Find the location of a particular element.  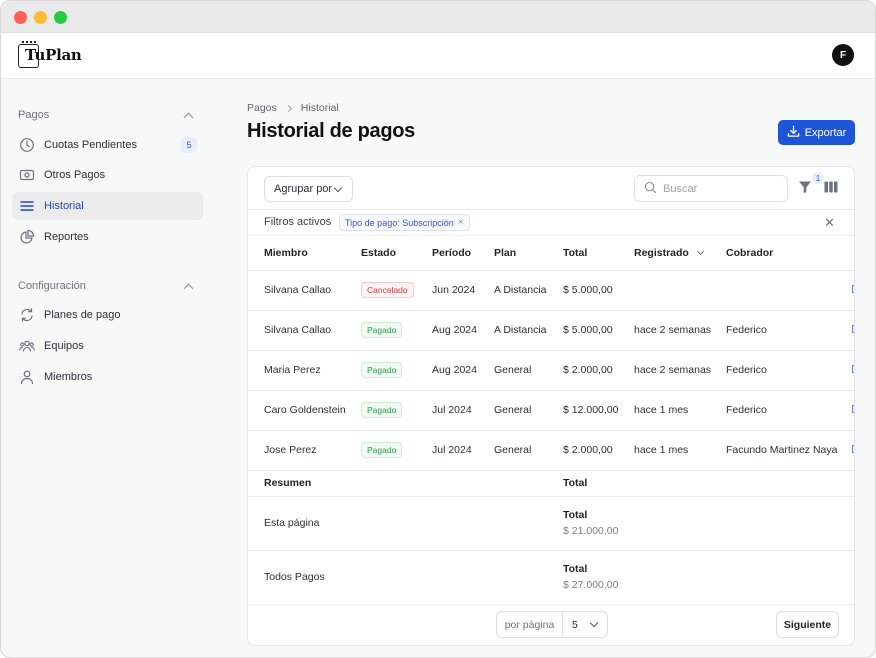

search-box is located at coordinates (711, 188).